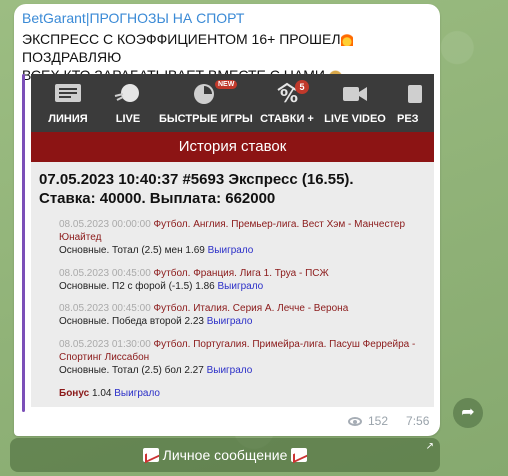  Describe the element at coordinates (133, 18) in the screenshot. I see `channel-name: BetGarant|ПРОГНОЗЫ НА СПОРТ` at that location.